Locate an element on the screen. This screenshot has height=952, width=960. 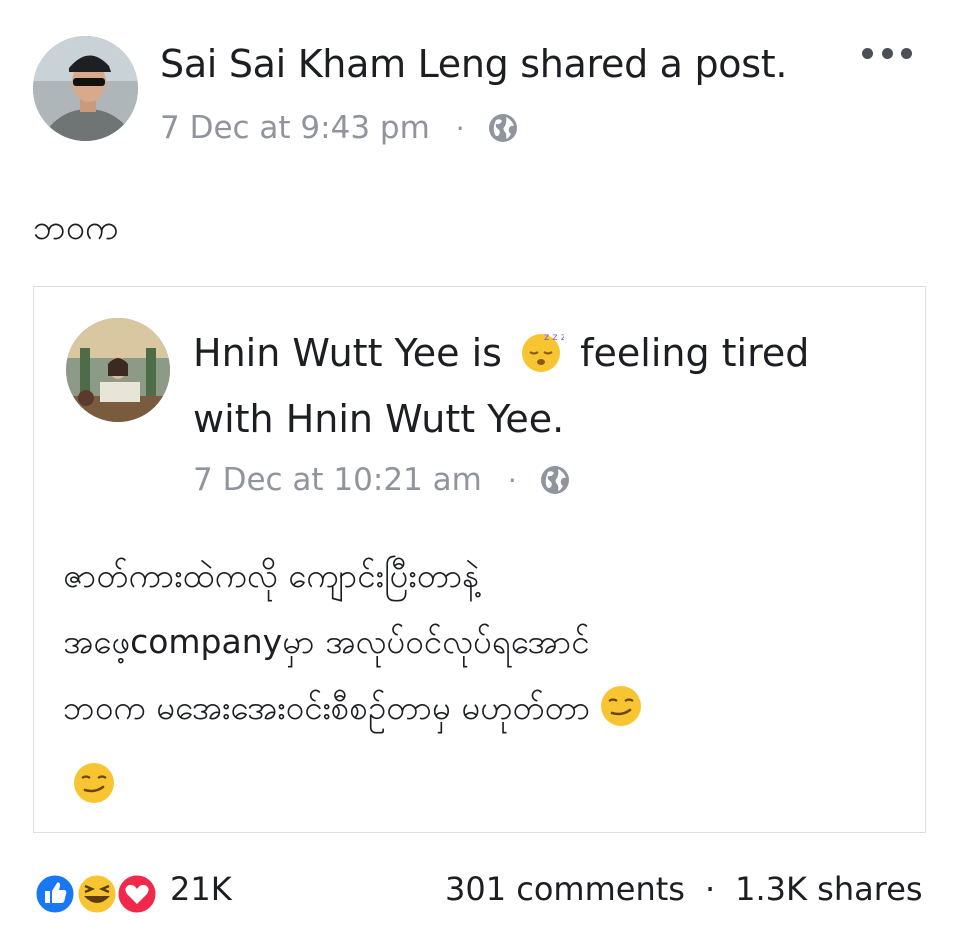
is-label: is is located at coordinates (486, 353).